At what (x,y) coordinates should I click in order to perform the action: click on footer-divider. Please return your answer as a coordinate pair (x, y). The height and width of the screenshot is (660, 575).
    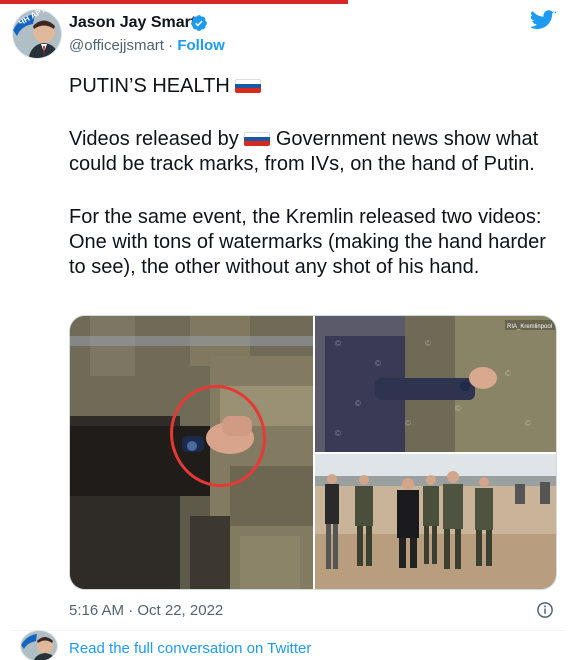
    Looking at the image, I should click on (288, 630).